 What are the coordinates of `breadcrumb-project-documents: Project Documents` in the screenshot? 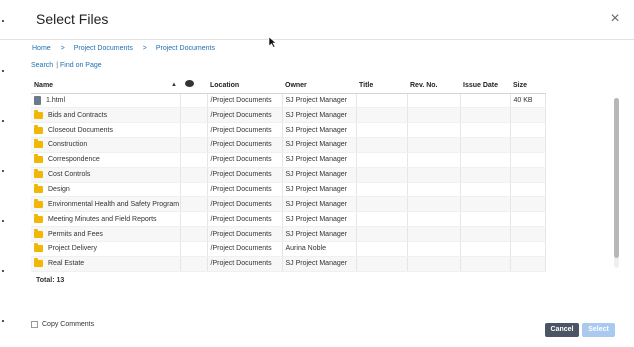 It's located at (103, 48).